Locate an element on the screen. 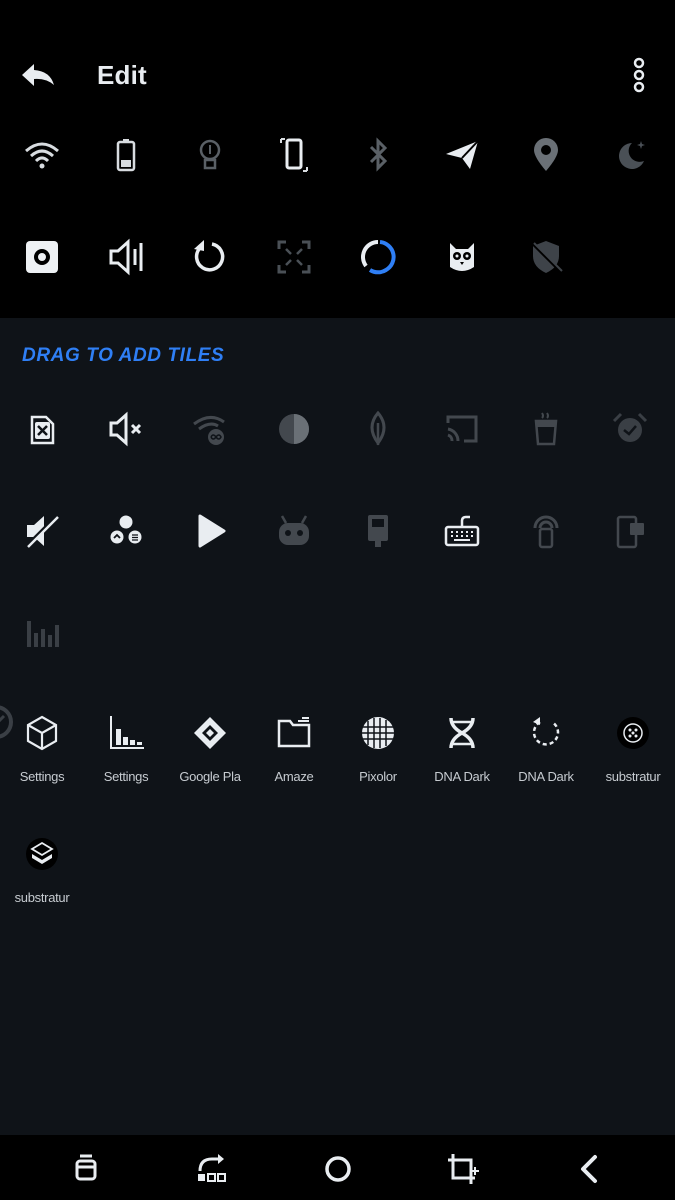 This screenshot has width=675, height=1200. hotspot-icon is located at coordinates (546, 532).